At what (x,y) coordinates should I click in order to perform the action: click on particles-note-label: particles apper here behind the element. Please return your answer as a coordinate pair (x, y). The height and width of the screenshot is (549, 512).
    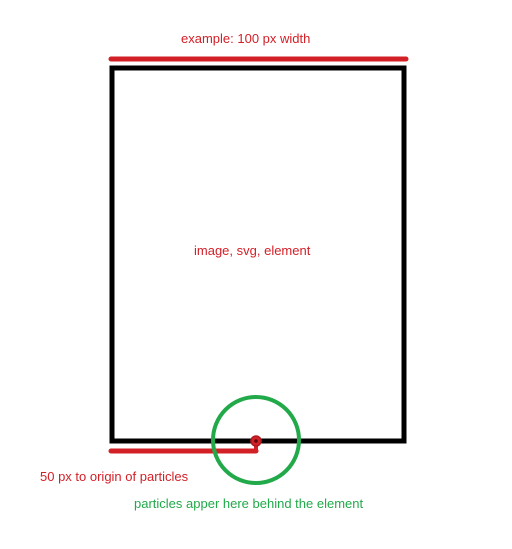
    Looking at the image, I should click on (249, 503).